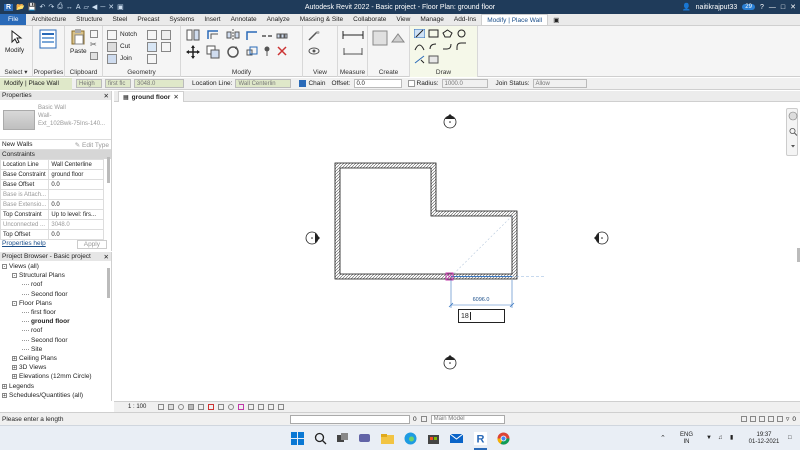 The height and width of the screenshot is (450, 800). I want to click on steering-wheel-icon, so click(793, 116).